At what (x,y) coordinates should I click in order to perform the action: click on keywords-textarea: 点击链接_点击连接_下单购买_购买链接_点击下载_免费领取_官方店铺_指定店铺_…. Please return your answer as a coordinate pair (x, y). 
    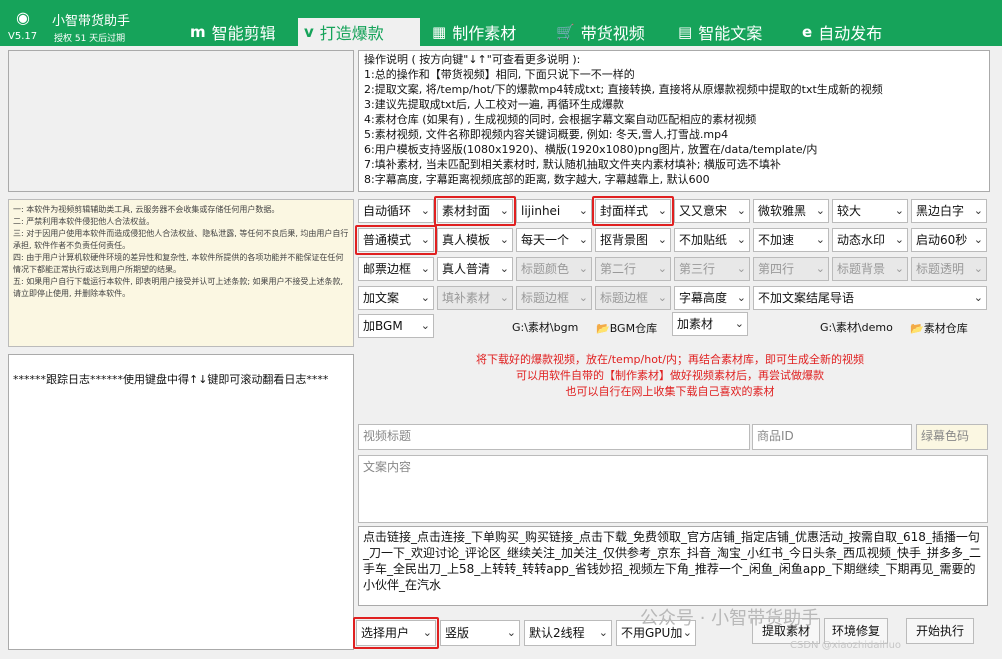
    Looking at the image, I should click on (673, 566).